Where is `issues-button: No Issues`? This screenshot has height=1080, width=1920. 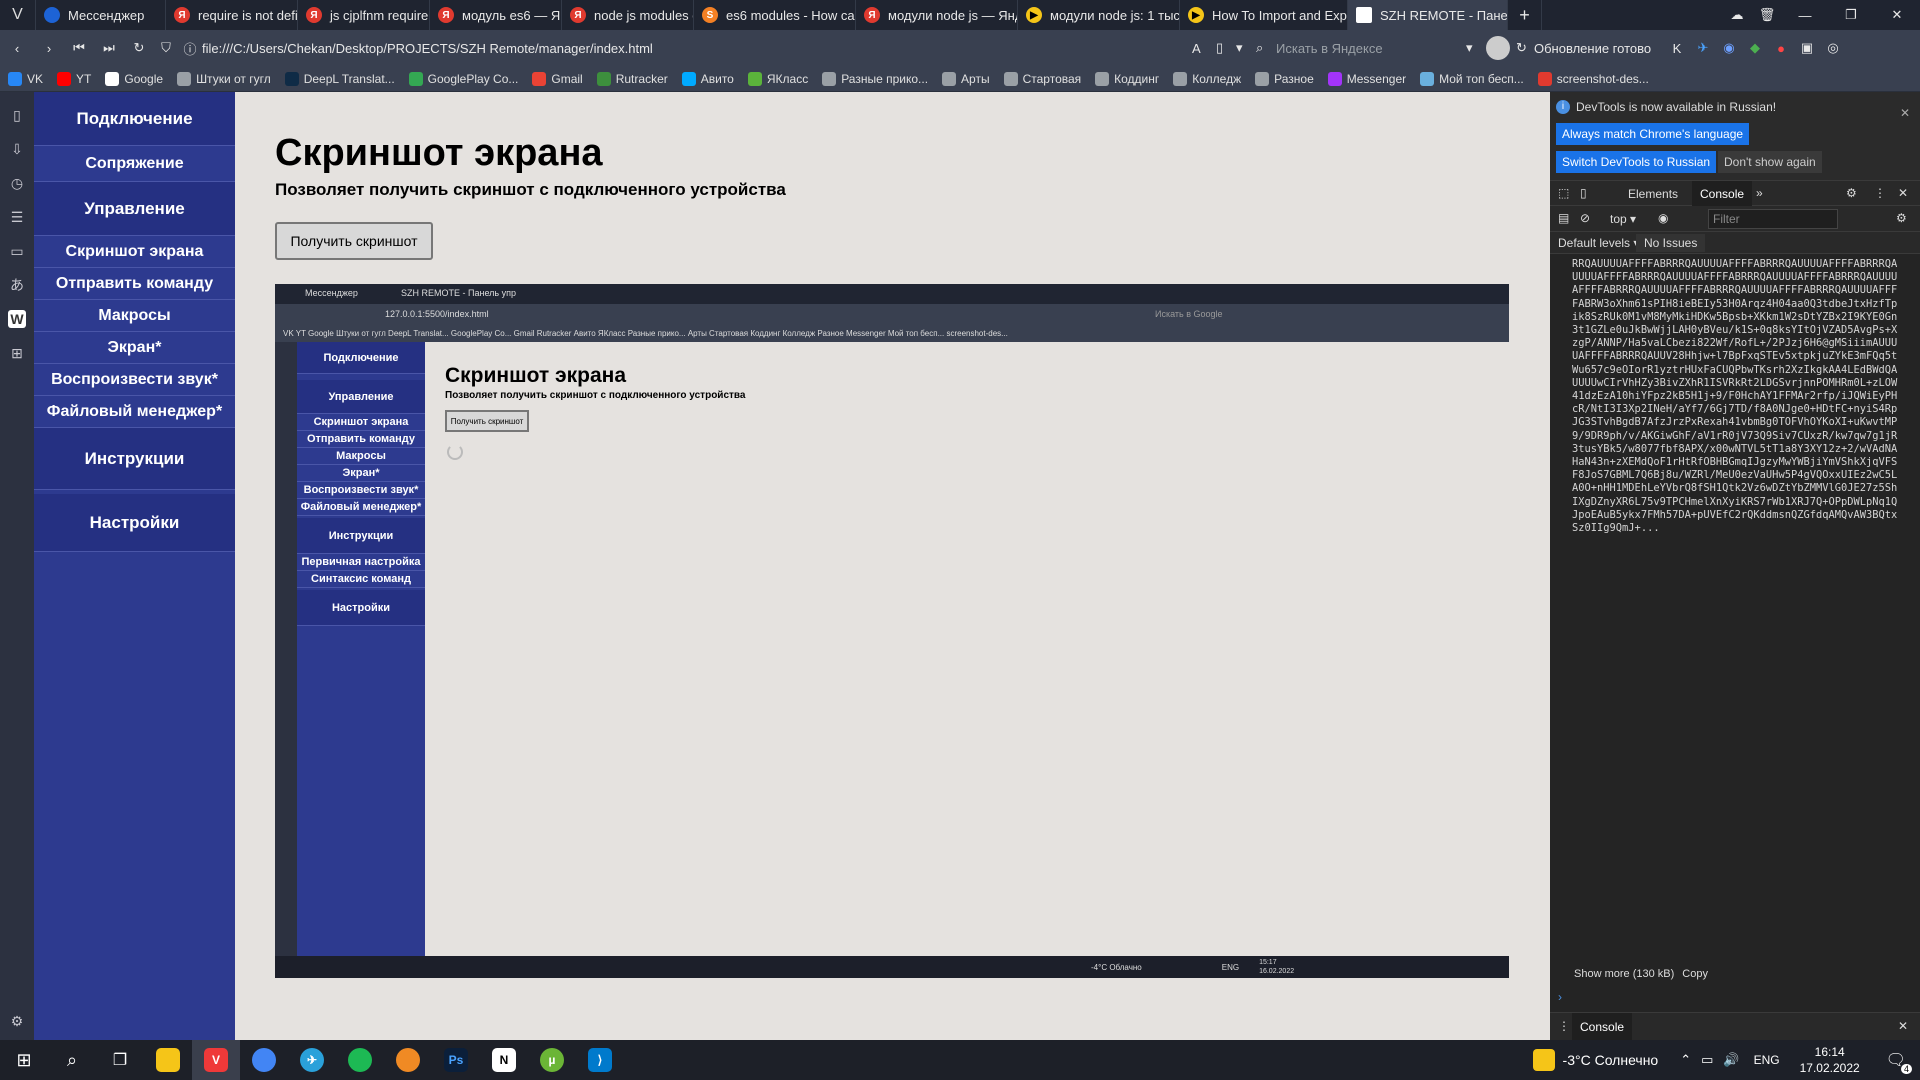 issues-button: No Issues is located at coordinates (1671, 243).